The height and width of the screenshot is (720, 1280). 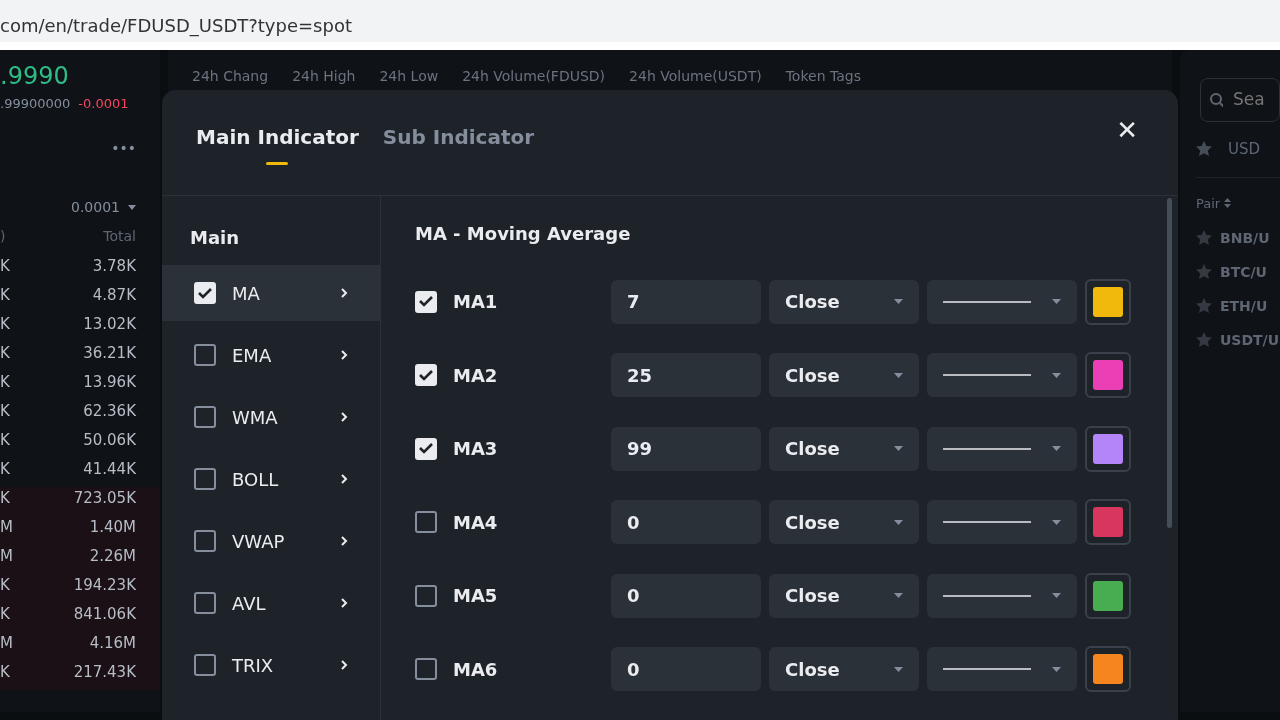 What do you see at coordinates (409, 76) in the screenshot?
I see `stat-label: 24h Low` at bounding box center [409, 76].